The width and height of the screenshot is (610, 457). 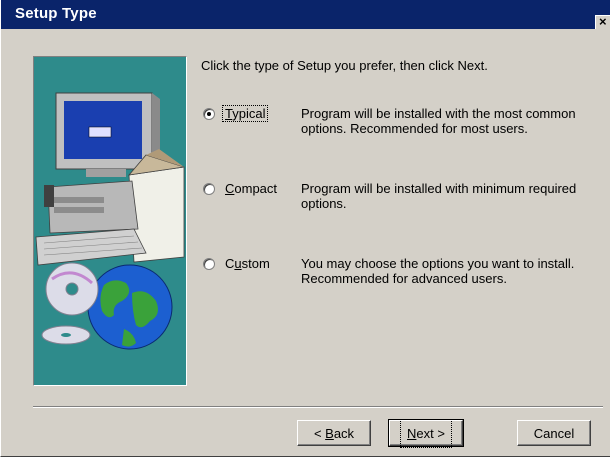 I want to click on computer-cd-globe-icon, so click(x=110, y=221).